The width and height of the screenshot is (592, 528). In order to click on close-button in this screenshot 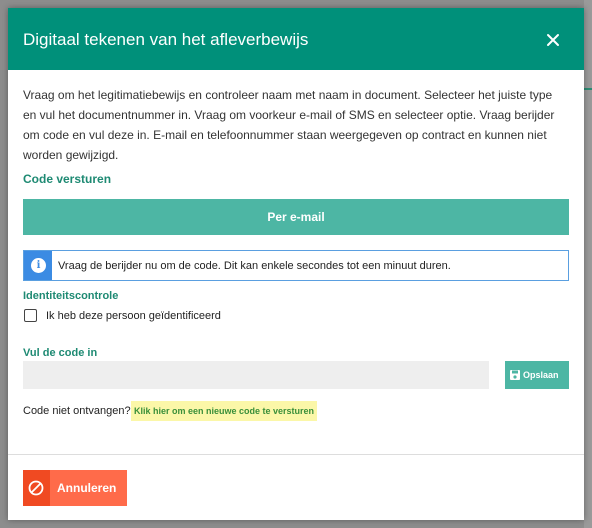, I will do `click(553, 40)`.